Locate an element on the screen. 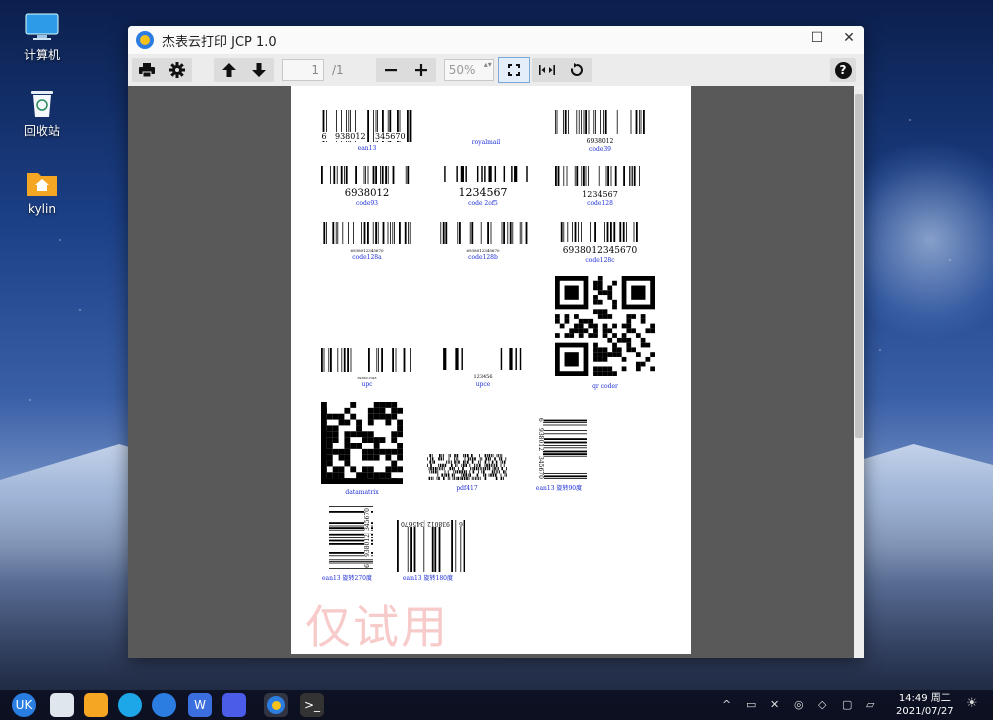  desktop-icon-label: 回收站 is located at coordinates (41, 131).